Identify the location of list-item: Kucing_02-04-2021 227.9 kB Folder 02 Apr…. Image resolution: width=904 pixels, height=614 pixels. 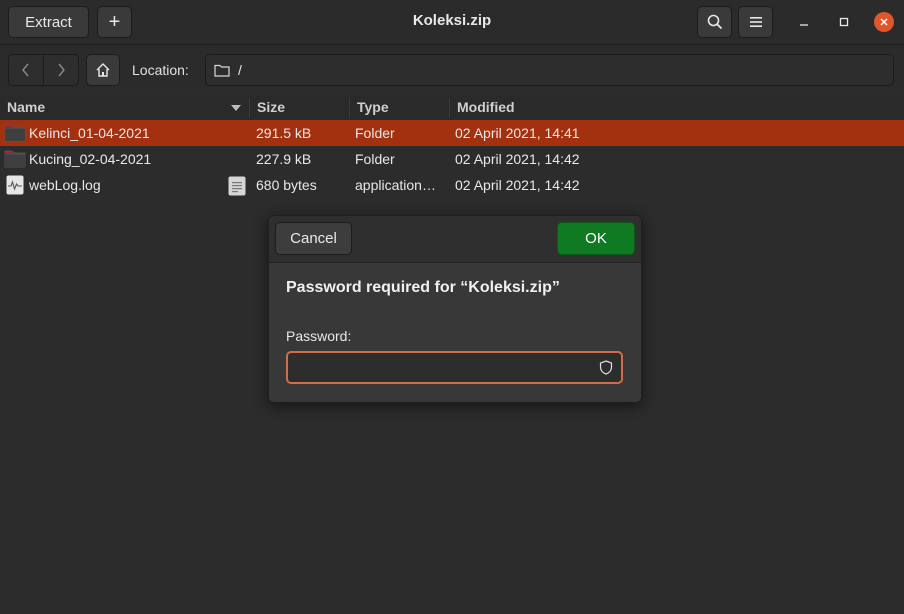
(452, 159).